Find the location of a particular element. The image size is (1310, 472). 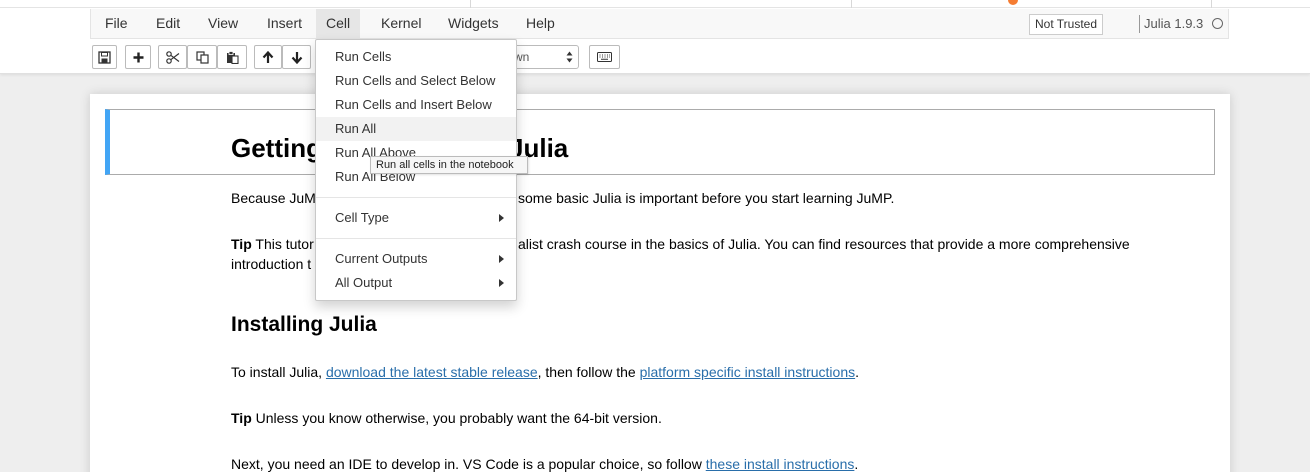

paste-icon is located at coordinates (232, 57).